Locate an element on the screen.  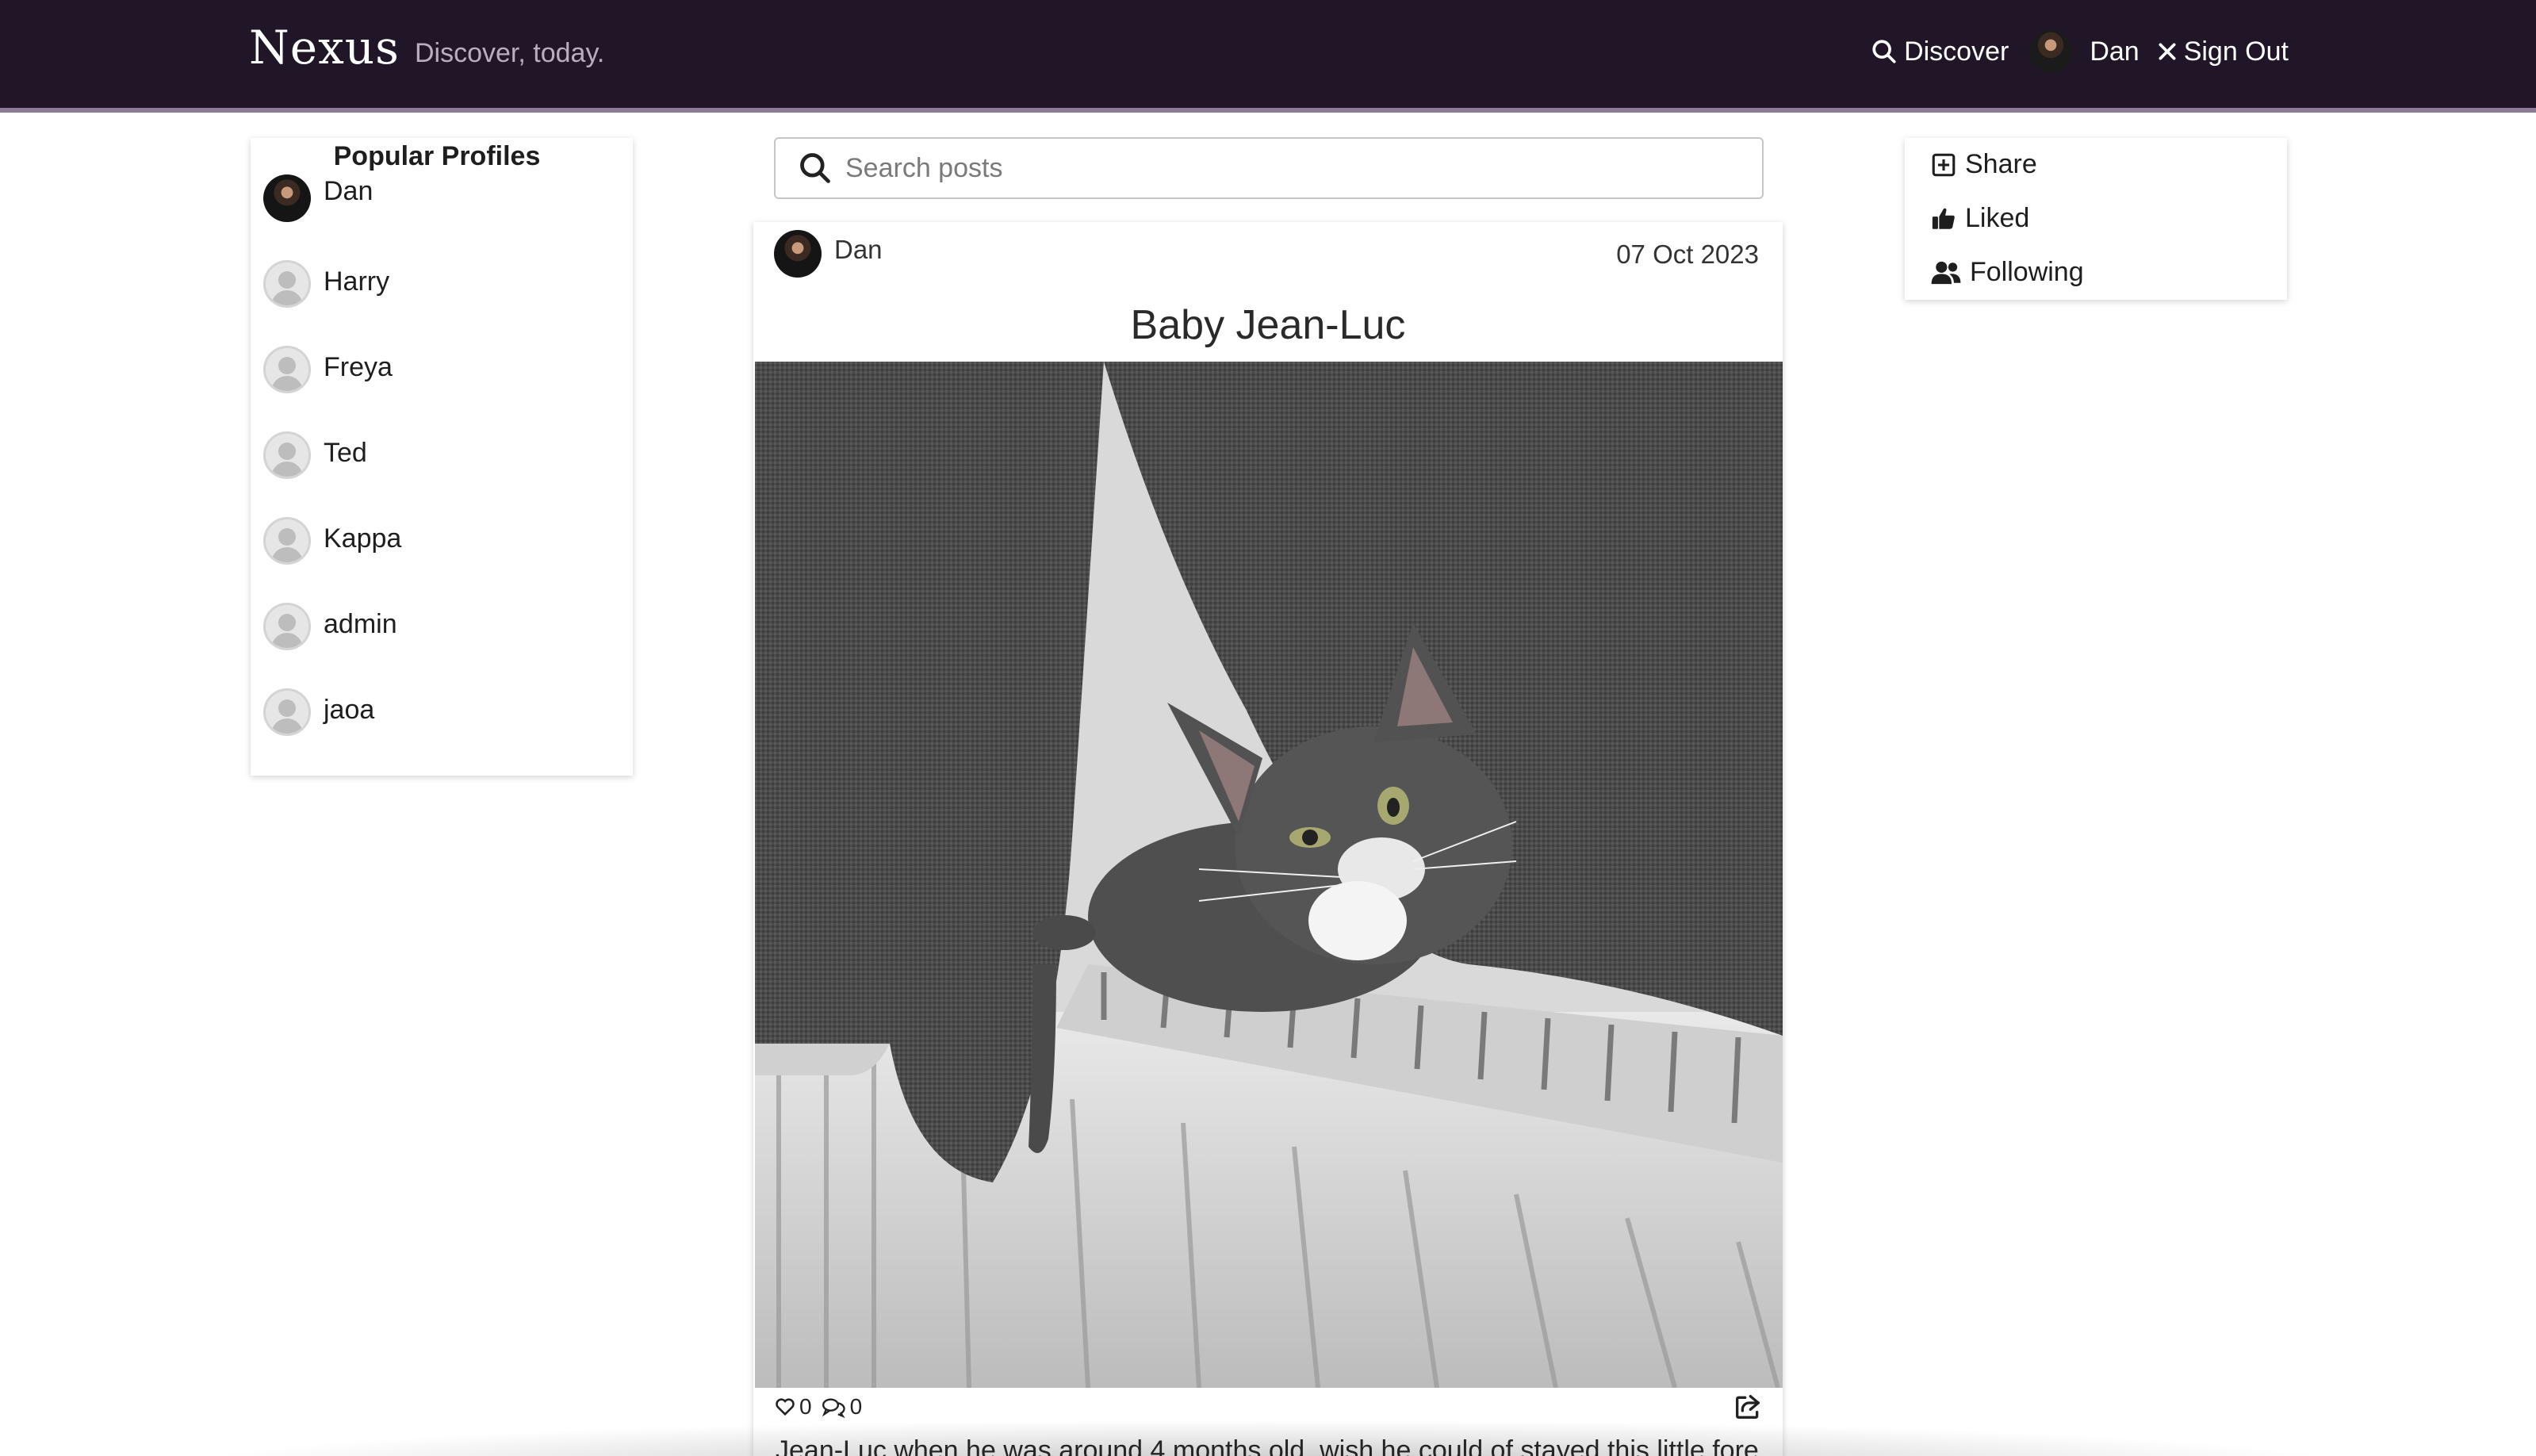
menu-label: Share is located at coordinates (2001, 164).